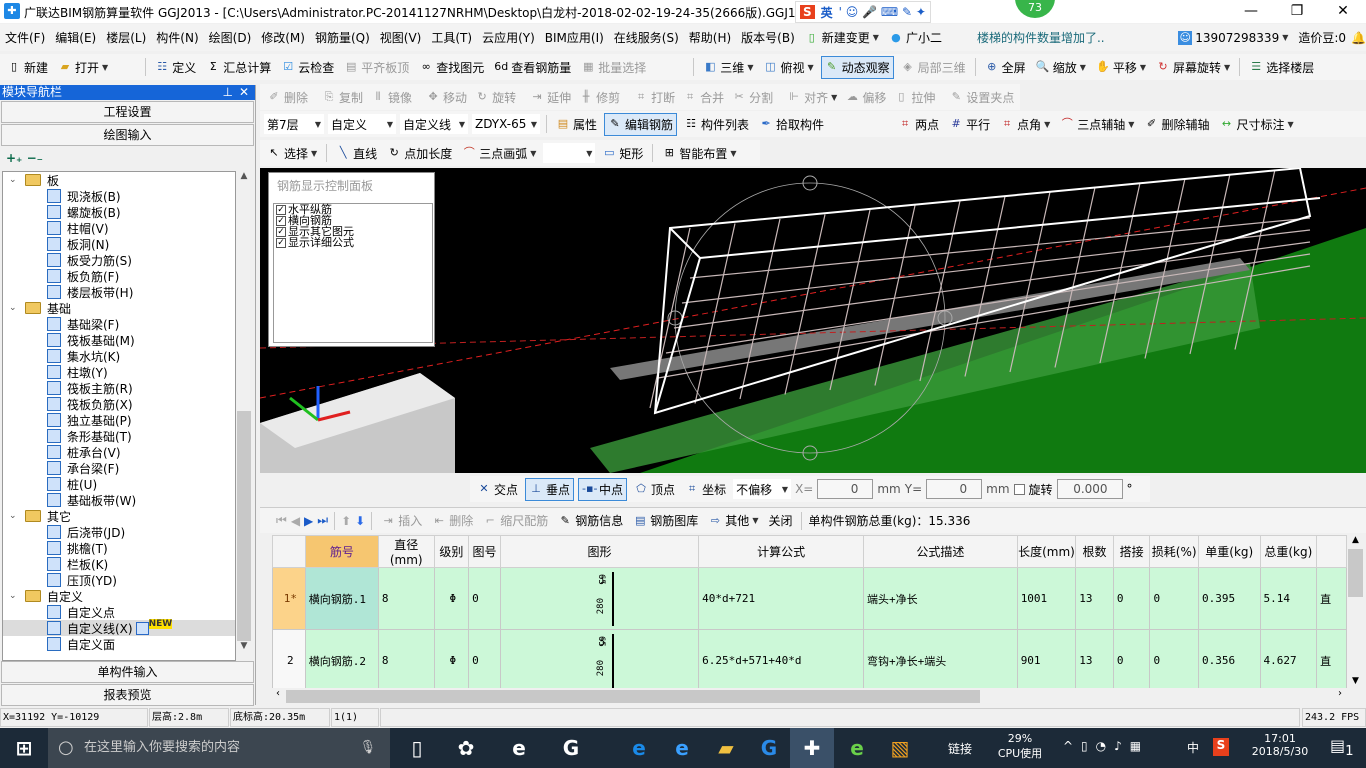 Image resolution: width=1366 pixels, height=768 pixels. What do you see at coordinates (954, 489) in the screenshot?
I see `y-input: 0` at bounding box center [954, 489].